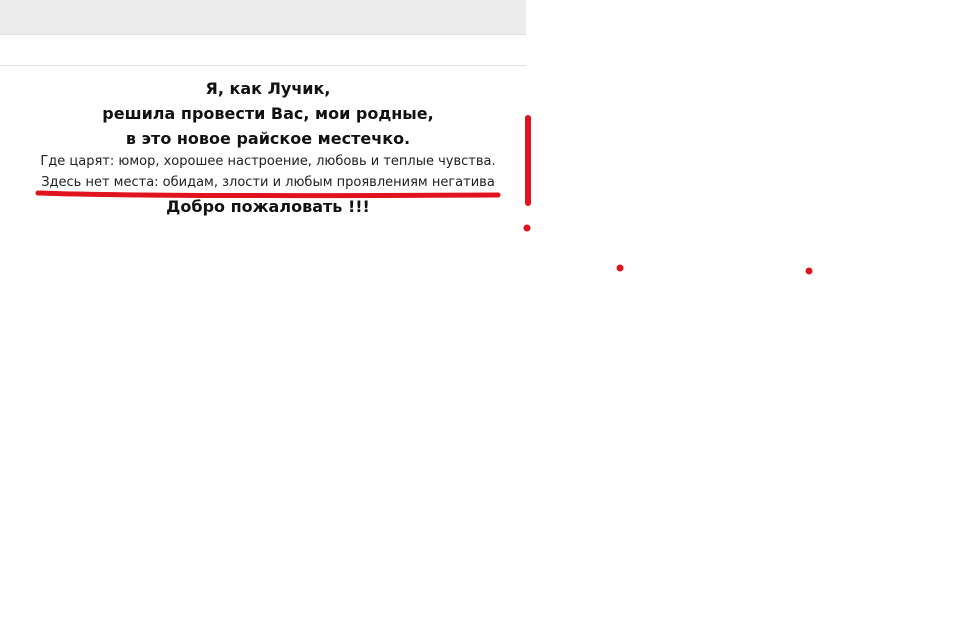  Describe the element at coordinates (268, 206) in the screenshot. I see `post-welcome-line: Добро пожаловать !!!` at that location.